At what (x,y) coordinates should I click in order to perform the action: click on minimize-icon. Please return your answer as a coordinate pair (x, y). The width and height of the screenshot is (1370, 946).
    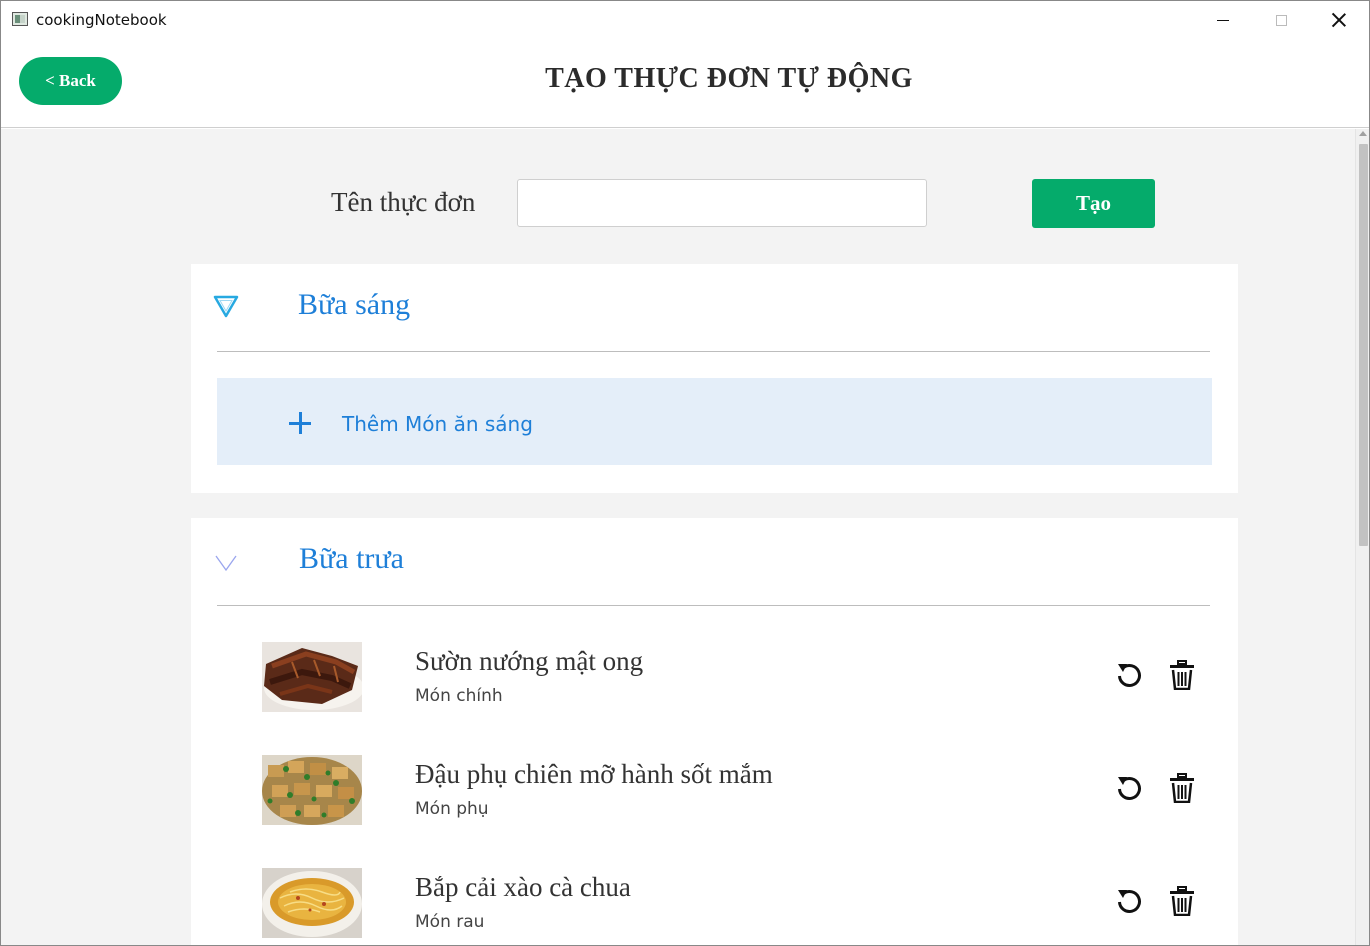
    Looking at the image, I should click on (1223, 20).